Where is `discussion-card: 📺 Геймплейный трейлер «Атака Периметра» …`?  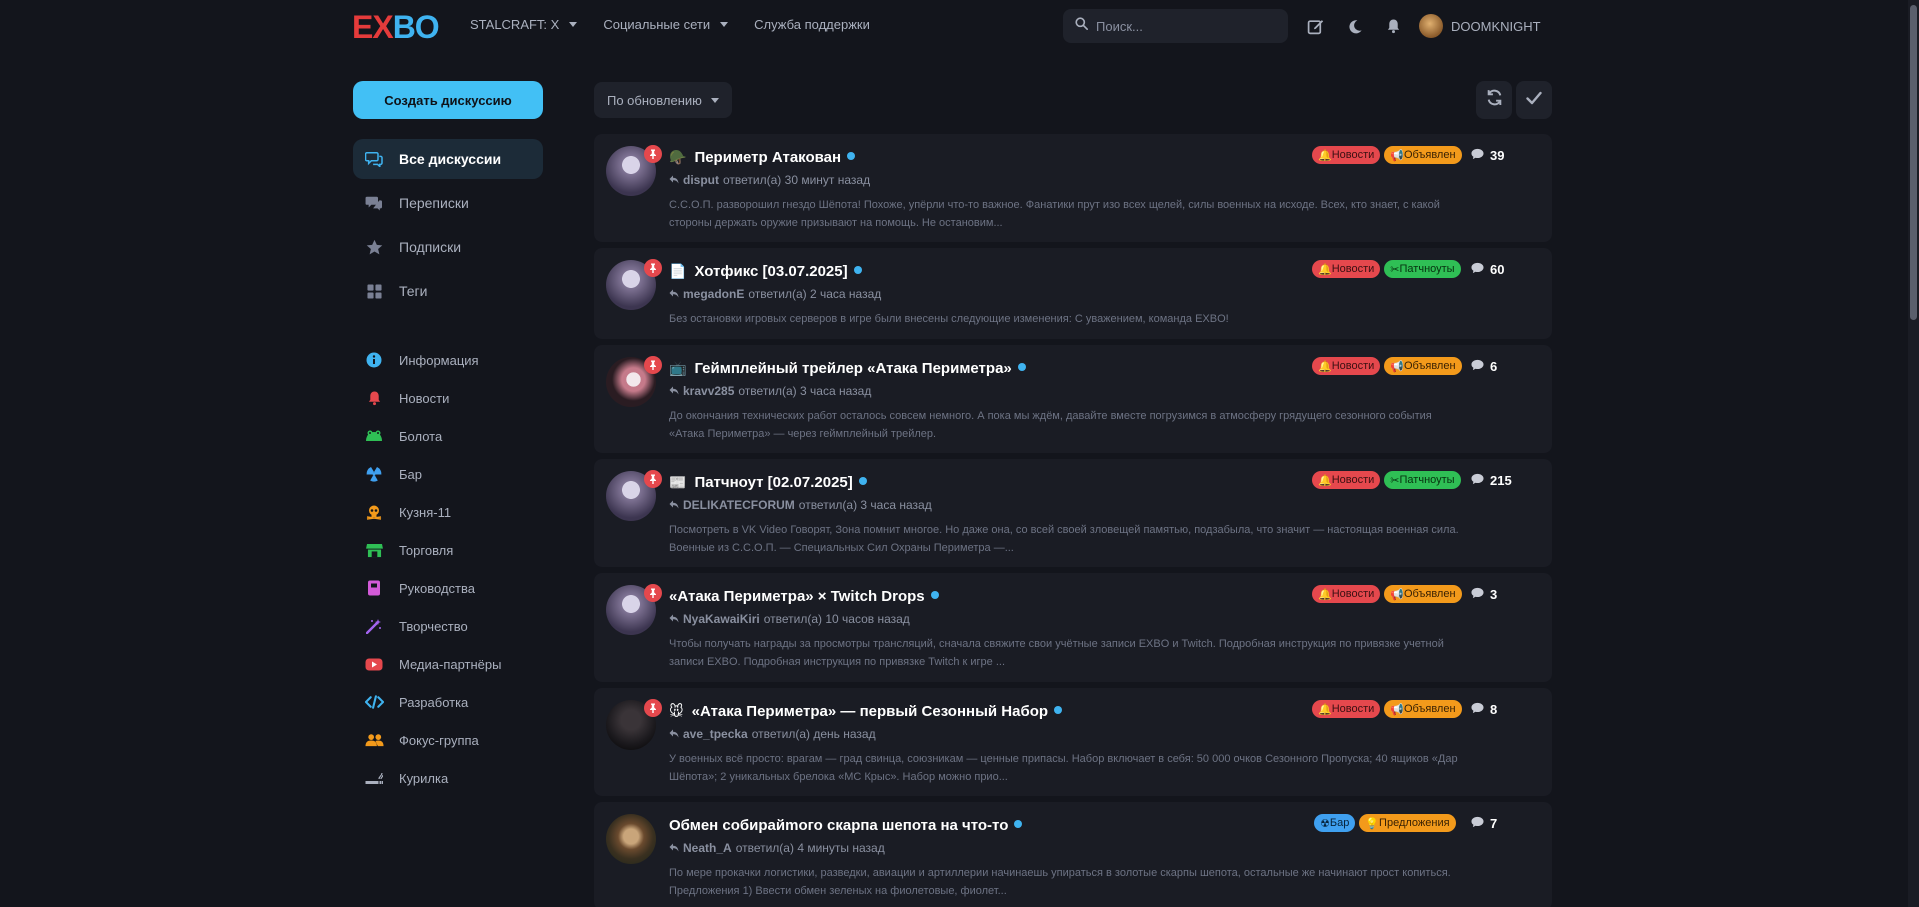 discussion-card: 📺 Геймплейный трейлер «Атака Периметра» … is located at coordinates (1073, 399).